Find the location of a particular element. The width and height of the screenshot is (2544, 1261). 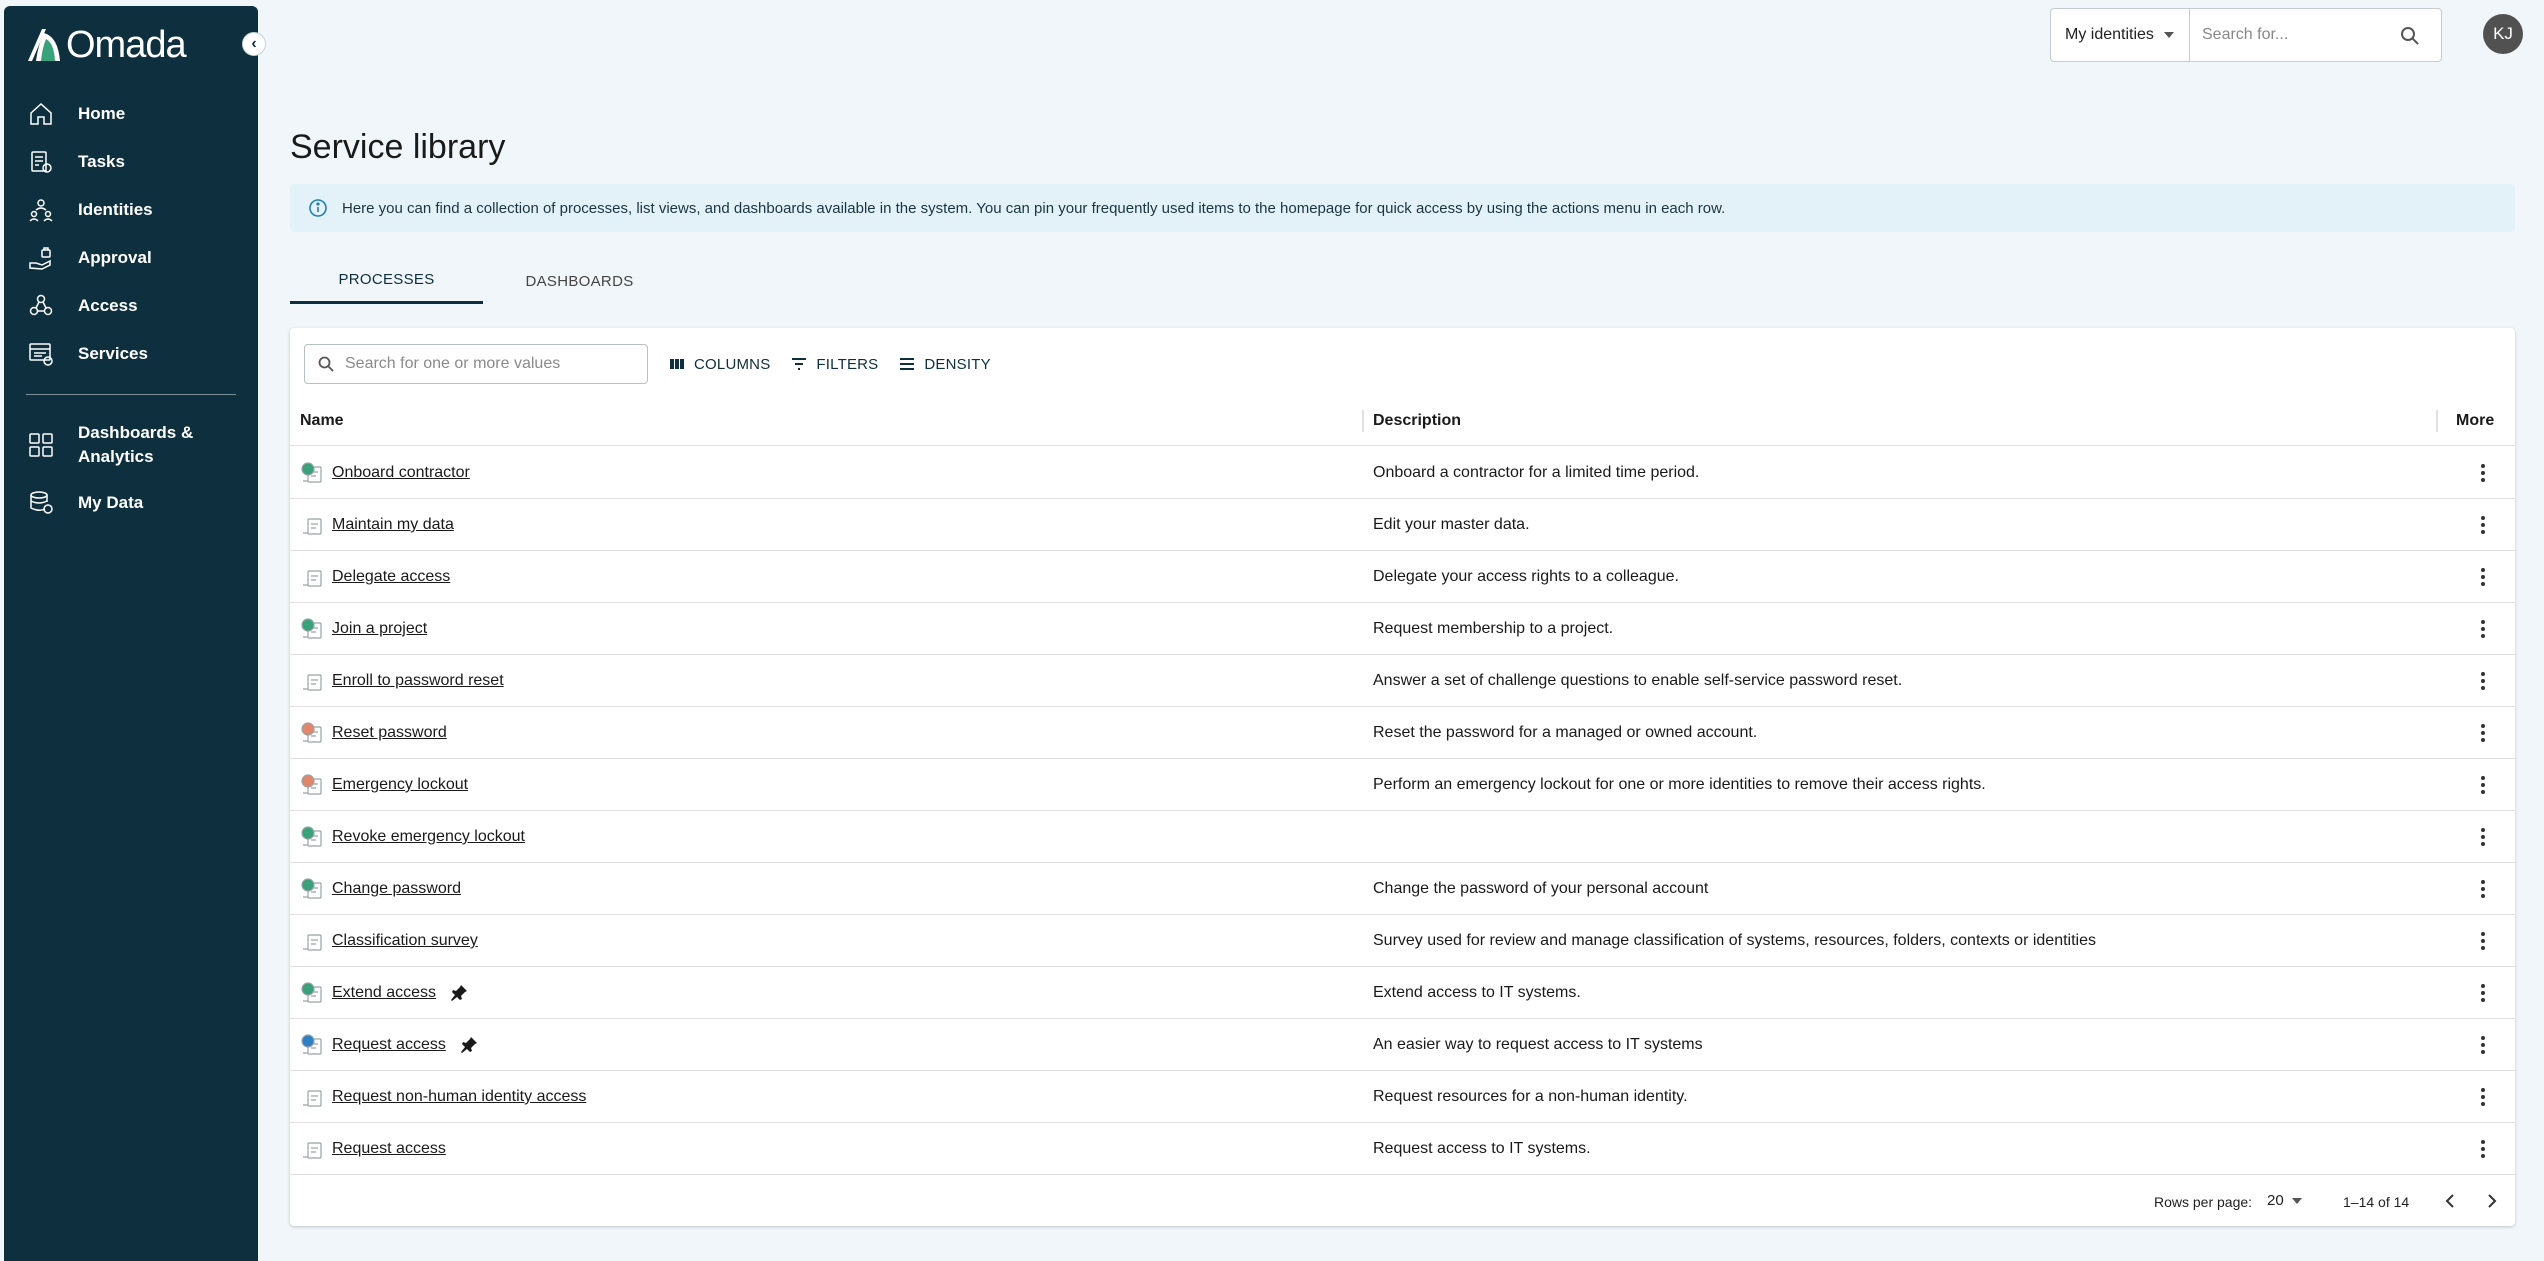

table-row: Revoke emergency lockout is located at coordinates (1402, 837).